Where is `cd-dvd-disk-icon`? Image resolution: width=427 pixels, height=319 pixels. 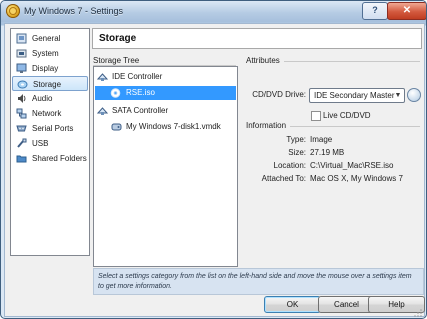 cd-dvd-disk-icon is located at coordinates (115, 93).